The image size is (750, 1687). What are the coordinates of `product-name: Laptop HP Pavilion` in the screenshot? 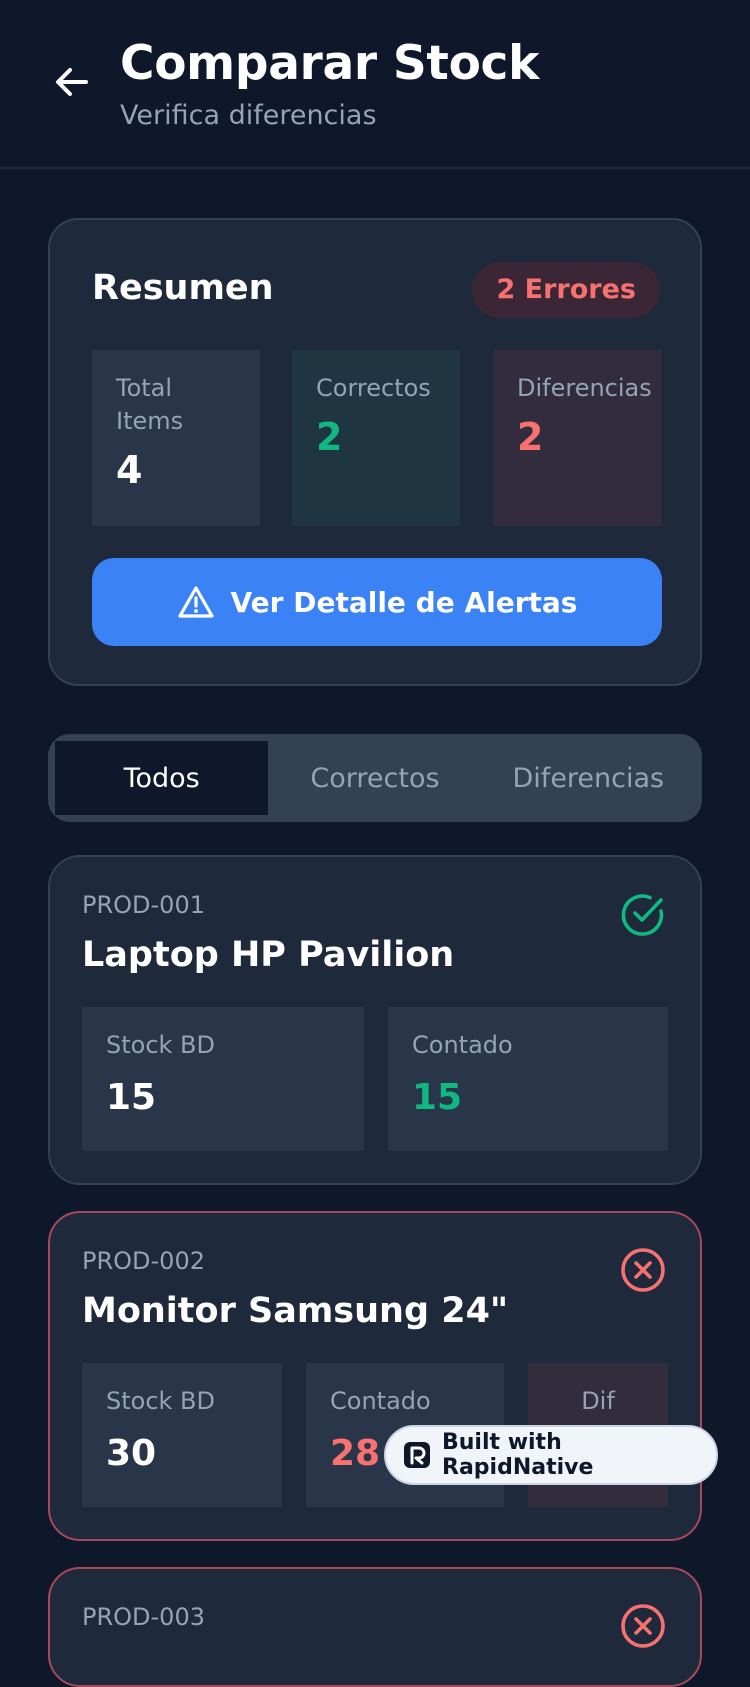 It's located at (268, 955).